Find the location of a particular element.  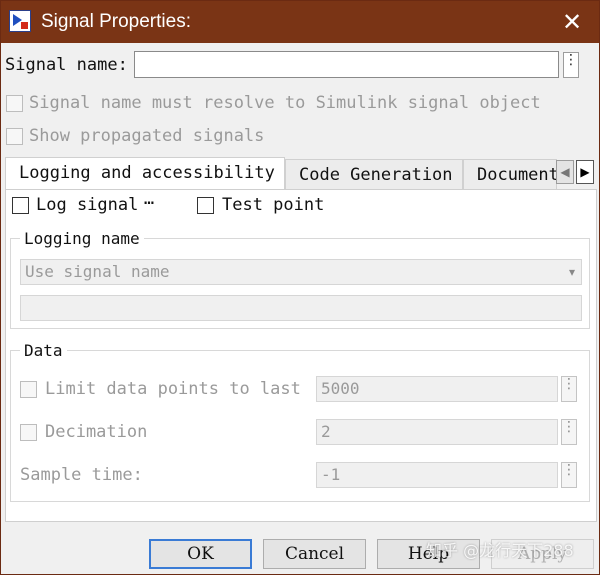

show-propagated-label: Show propagated signals is located at coordinates (147, 136).